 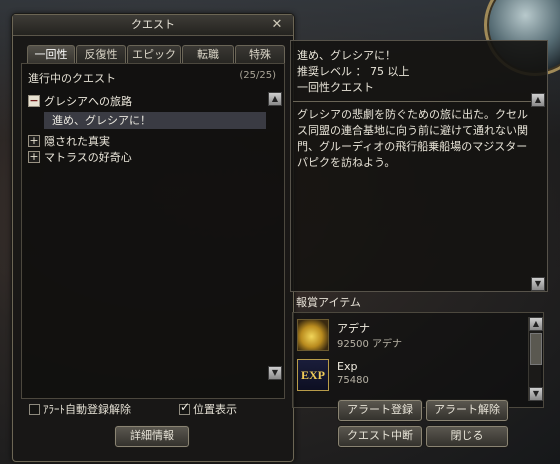 I want to click on tab-special: 特殊, so click(x=260, y=54).